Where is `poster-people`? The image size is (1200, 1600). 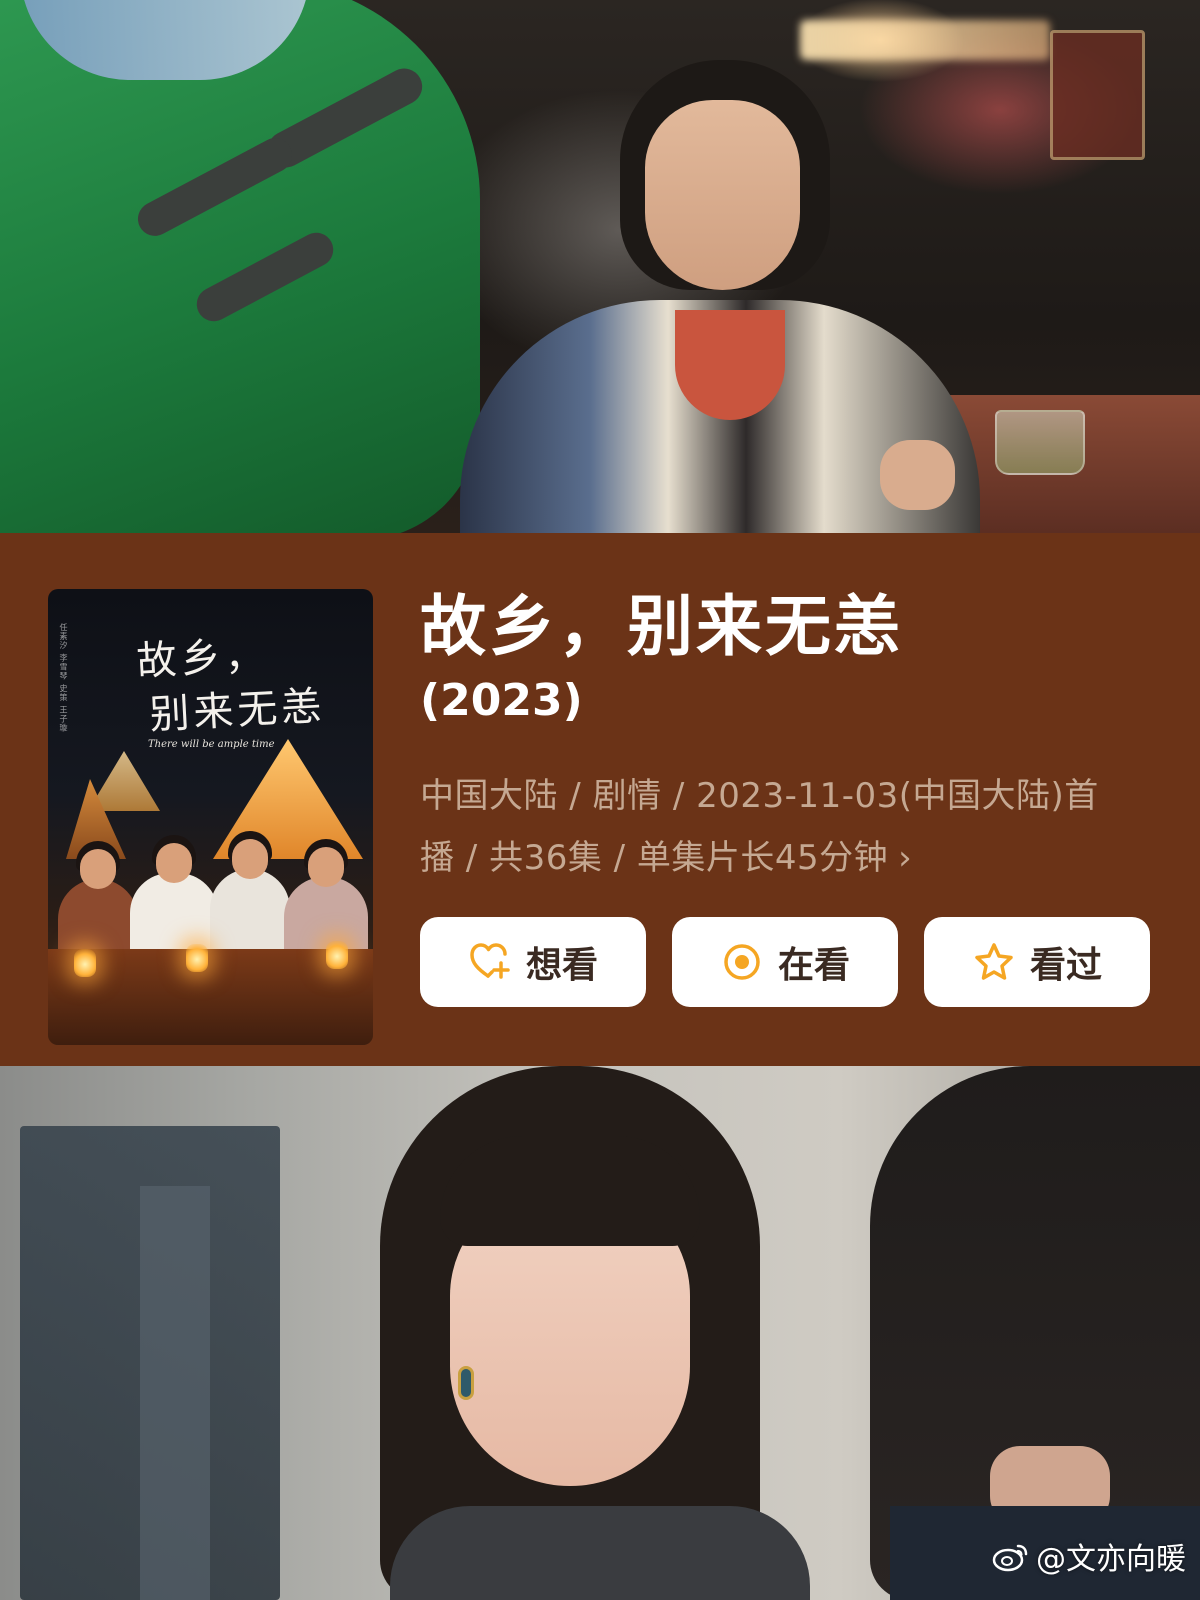
poster-people is located at coordinates (213, 895).